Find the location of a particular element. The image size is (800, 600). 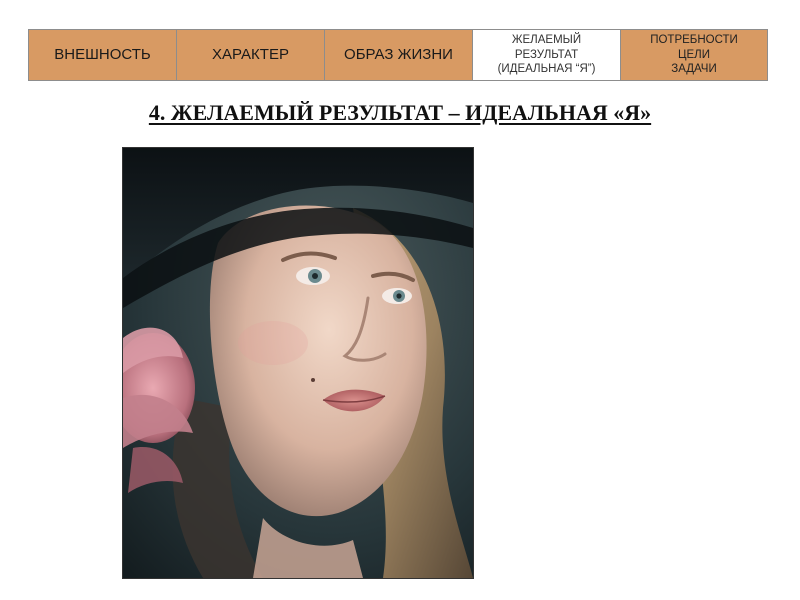

nav-tab-lifestyle: ОБРАЗ ЖИЗНИ is located at coordinates (399, 55).